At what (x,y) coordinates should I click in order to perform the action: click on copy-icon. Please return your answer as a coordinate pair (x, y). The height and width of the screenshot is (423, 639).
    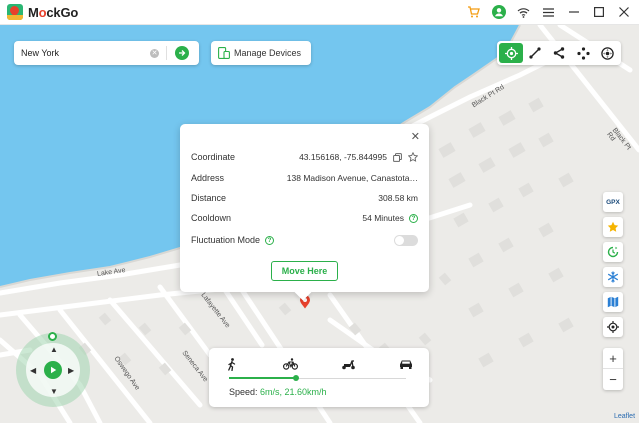
    Looking at the image, I should click on (397, 157).